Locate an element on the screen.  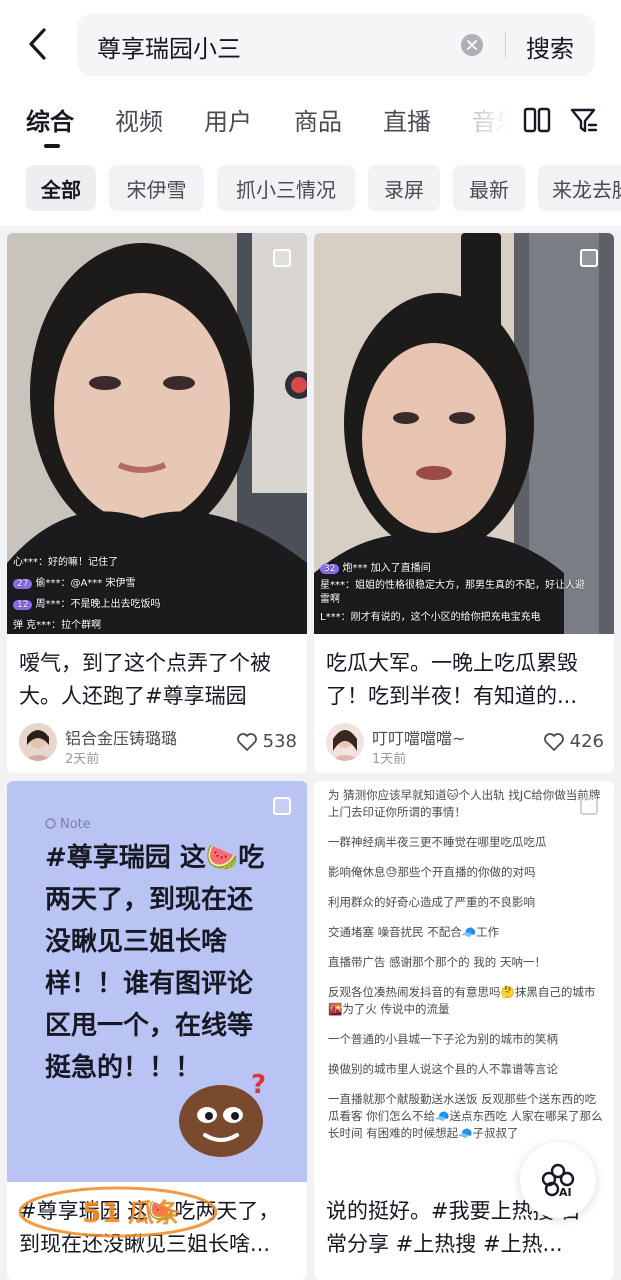
close-icon is located at coordinates (472, 45).